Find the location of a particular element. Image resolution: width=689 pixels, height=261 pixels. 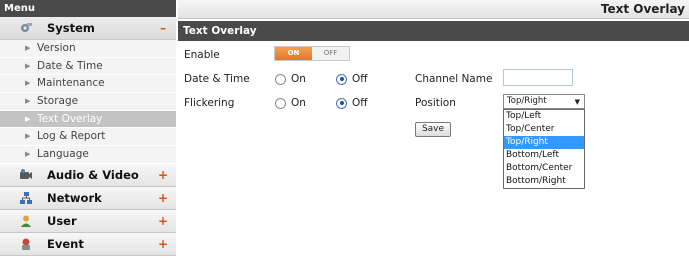

menu-title: Menu is located at coordinates (88, 8).